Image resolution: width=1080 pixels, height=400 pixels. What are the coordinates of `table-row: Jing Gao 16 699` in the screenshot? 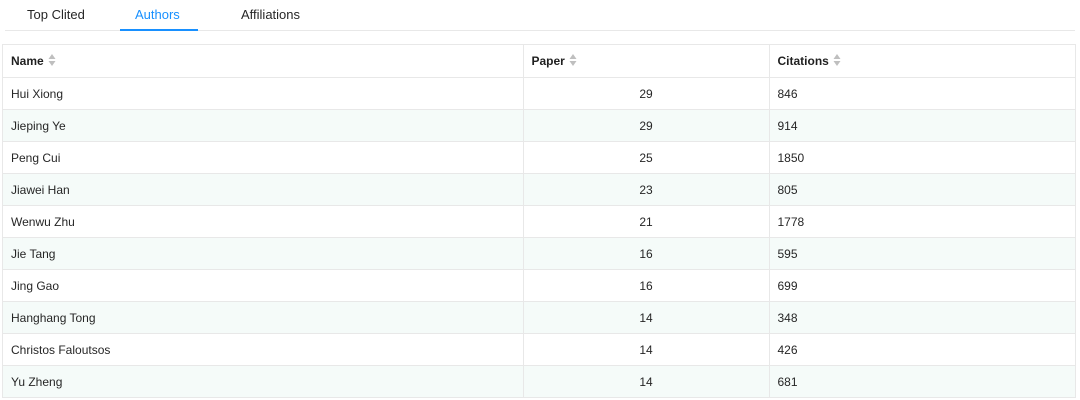 It's located at (539, 285).